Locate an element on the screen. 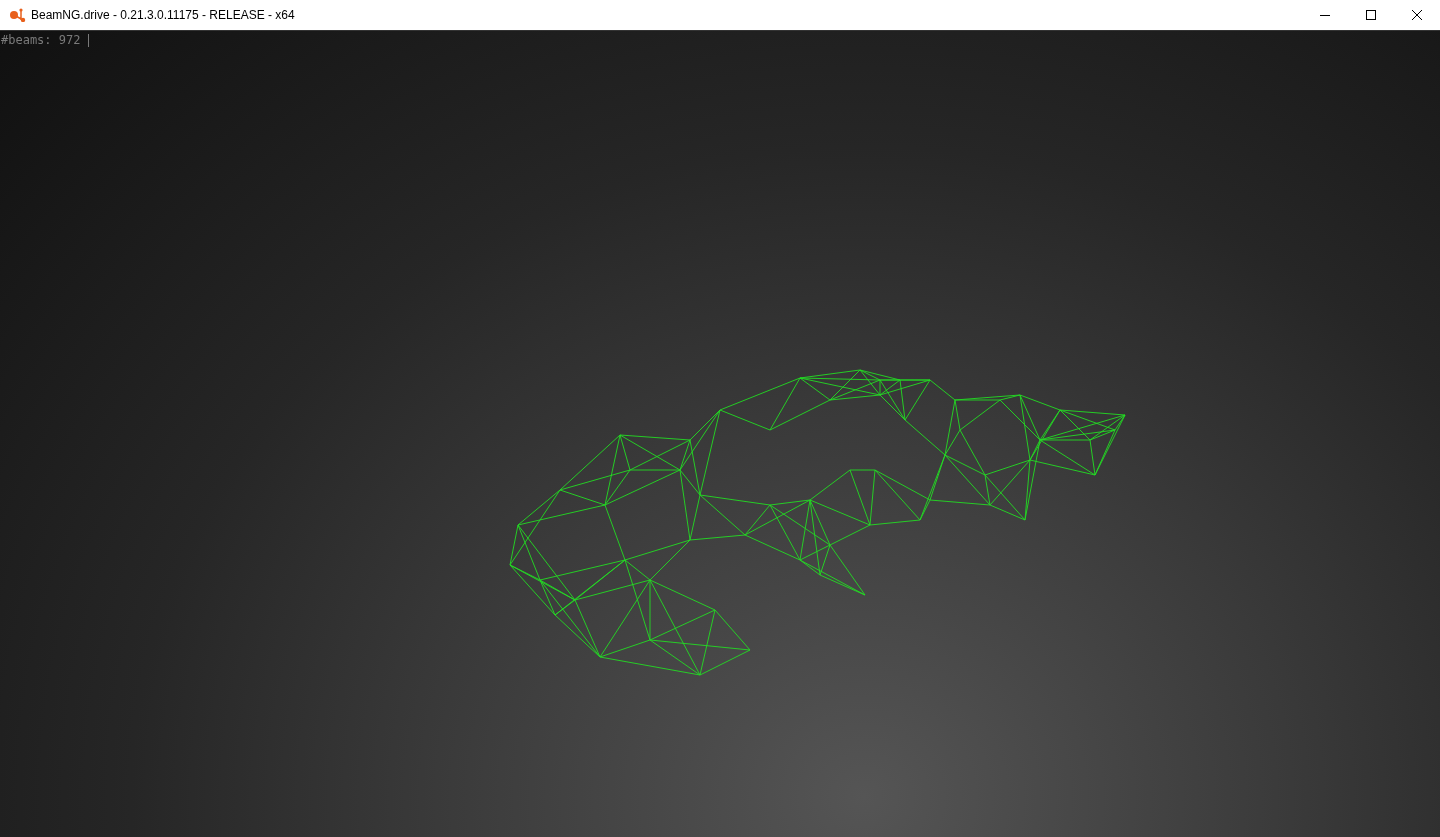 The width and height of the screenshot is (1440, 837). app-logo-icon is located at coordinates (17, 15).